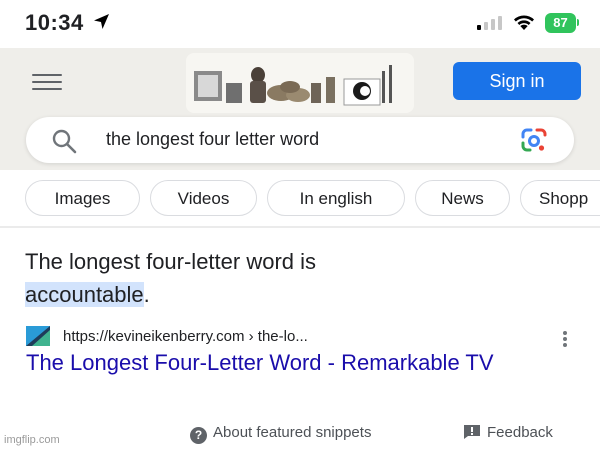 This screenshot has height=450, width=600. Describe the element at coordinates (462, 198) in the screenshot. I see `chip-news: News` at that location.